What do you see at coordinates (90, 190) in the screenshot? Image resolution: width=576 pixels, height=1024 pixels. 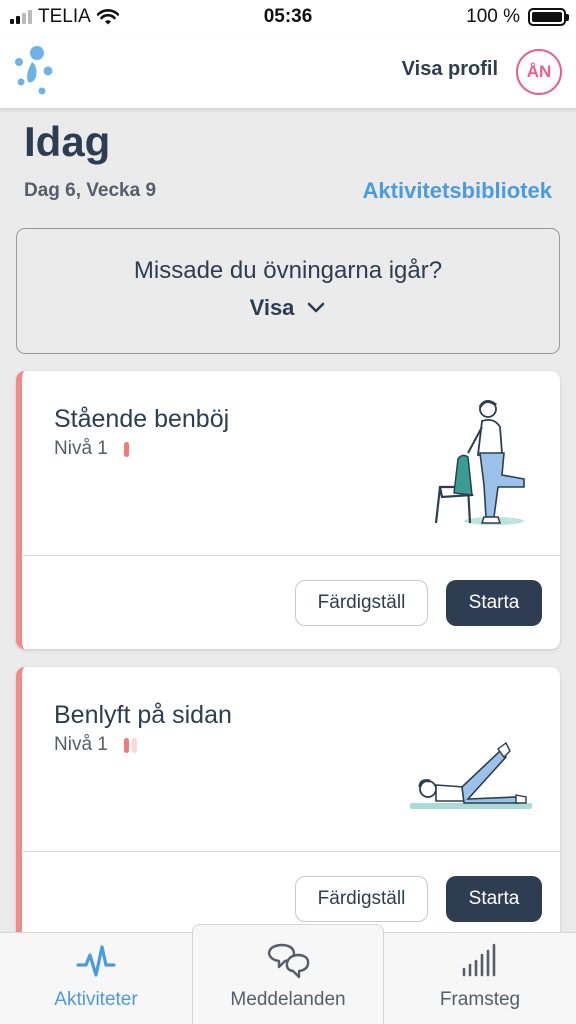 I see `day-week-label: Dag 6, Vecka 9` at bounding box center [90, 190].